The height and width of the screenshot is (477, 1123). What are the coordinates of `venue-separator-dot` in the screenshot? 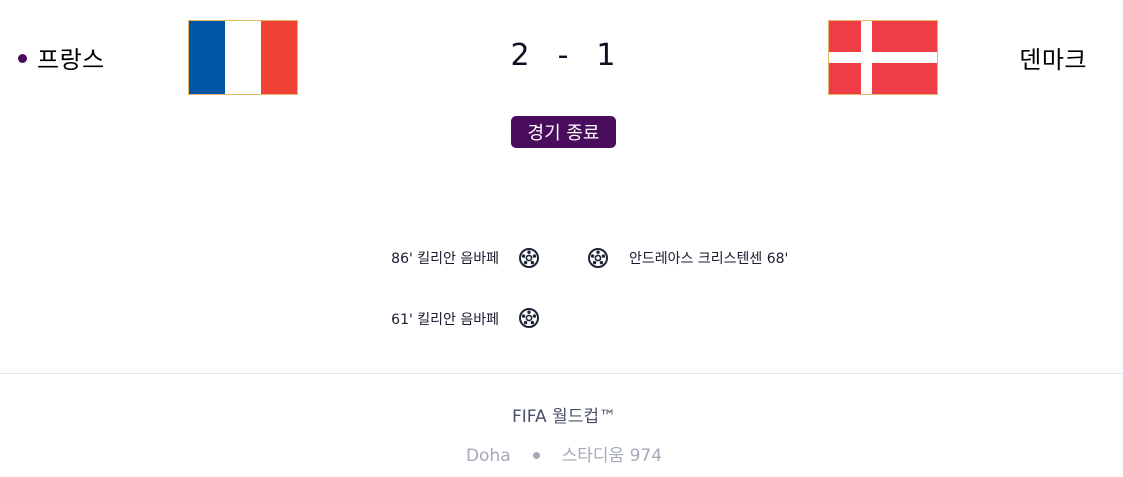 It's located at (536, 455).